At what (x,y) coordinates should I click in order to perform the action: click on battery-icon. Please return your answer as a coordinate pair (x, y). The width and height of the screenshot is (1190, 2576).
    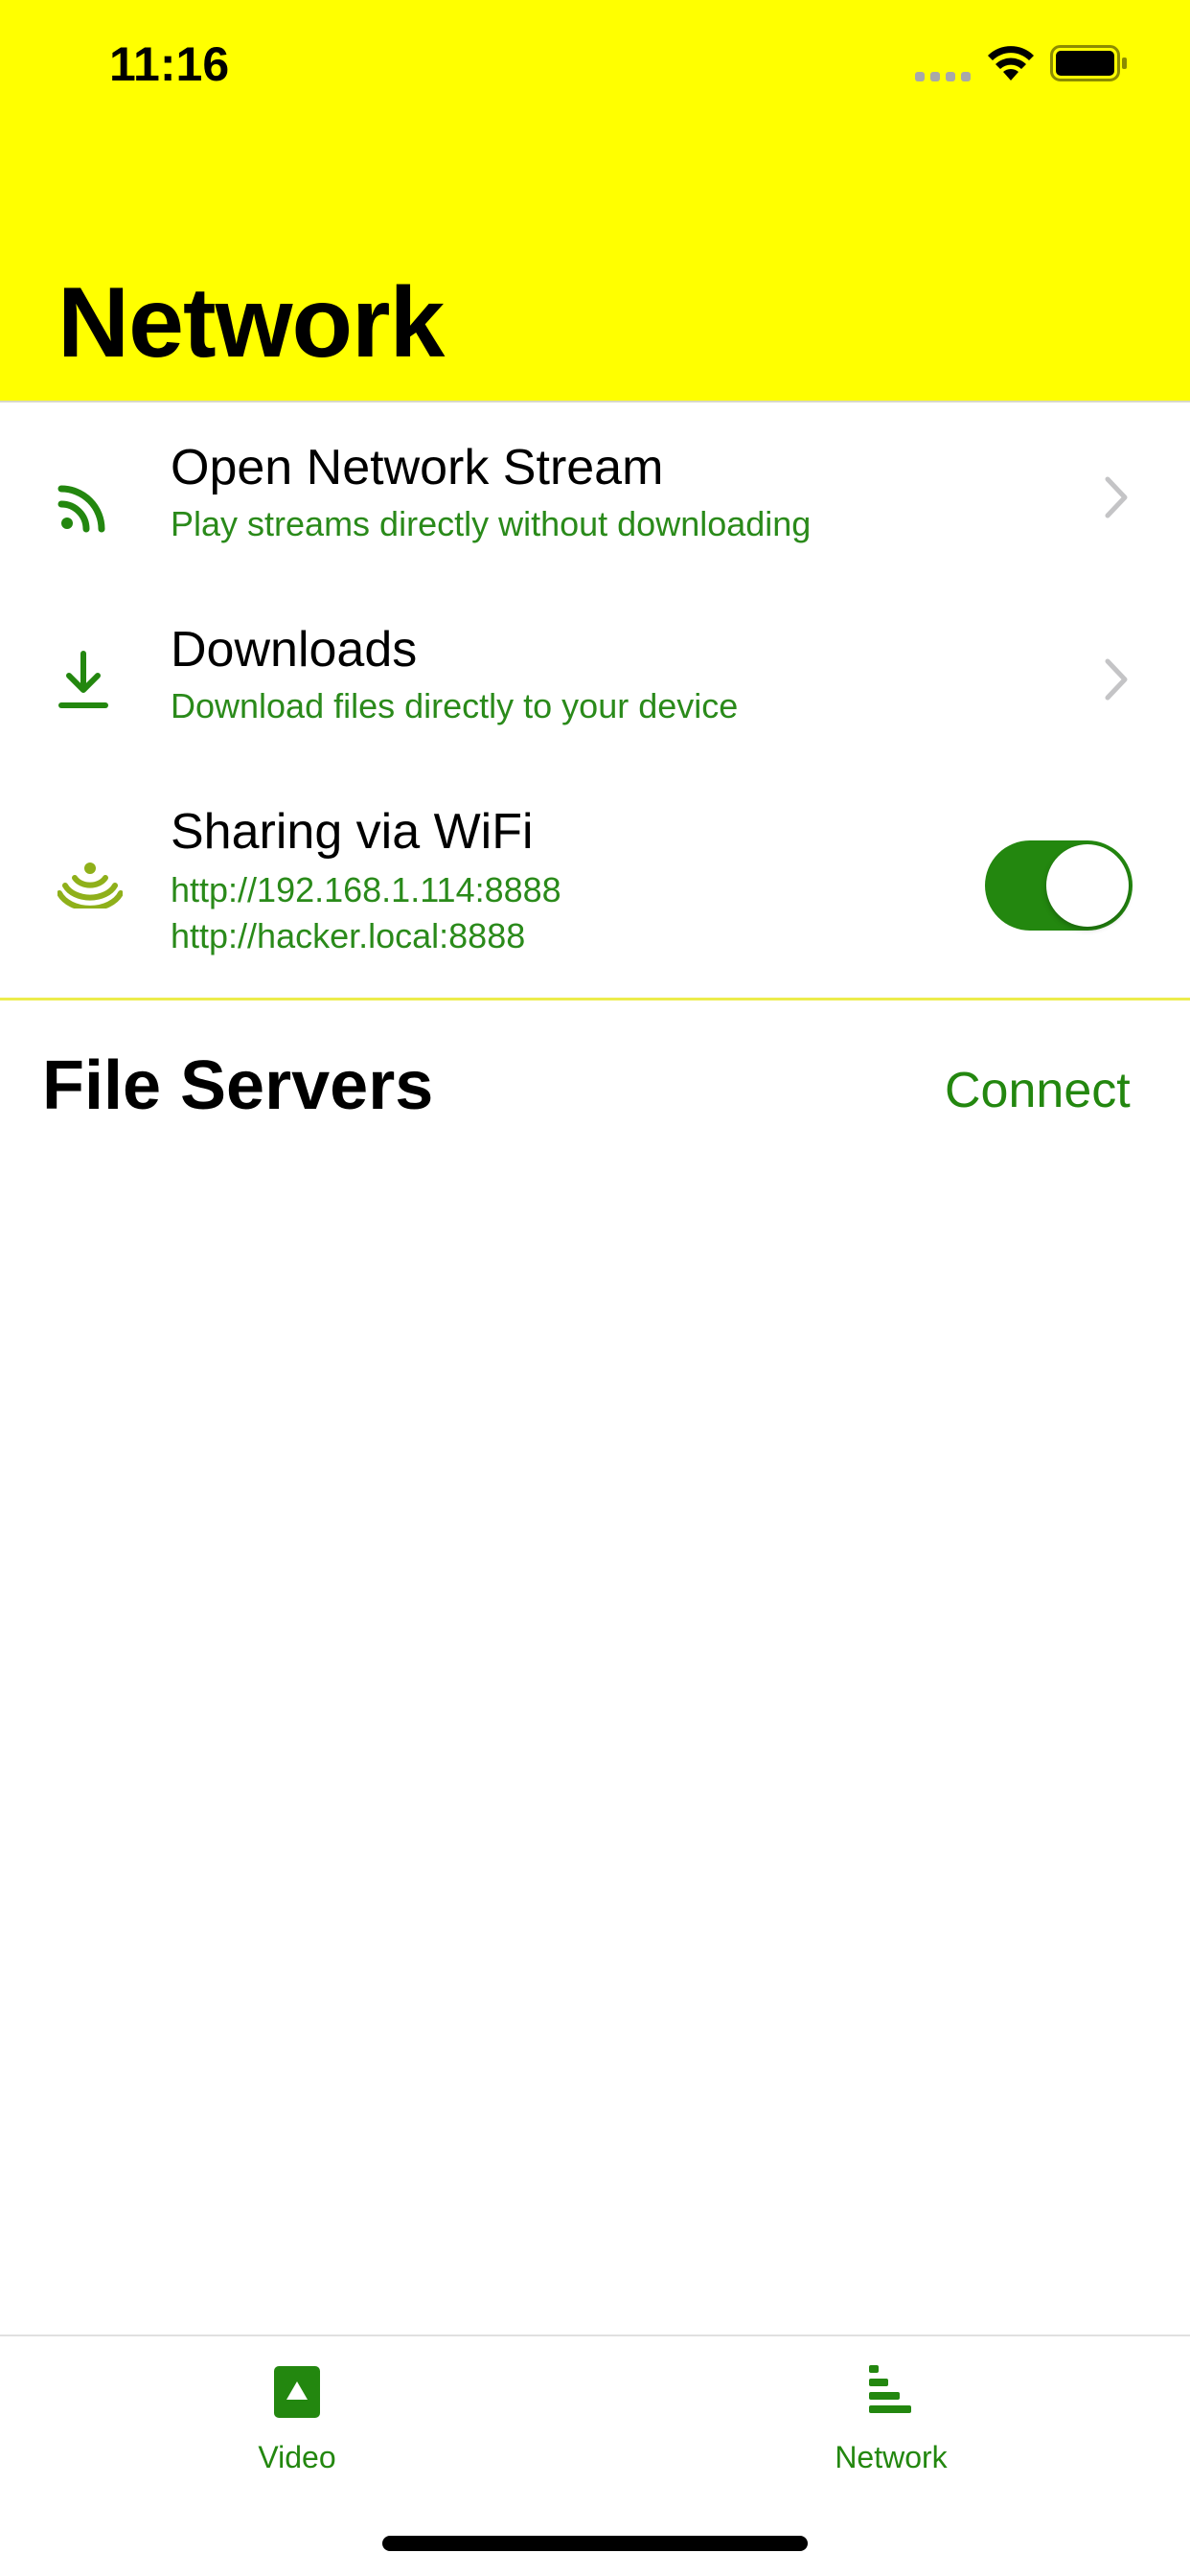
    Looking at the image, I should click on (1089, 63).